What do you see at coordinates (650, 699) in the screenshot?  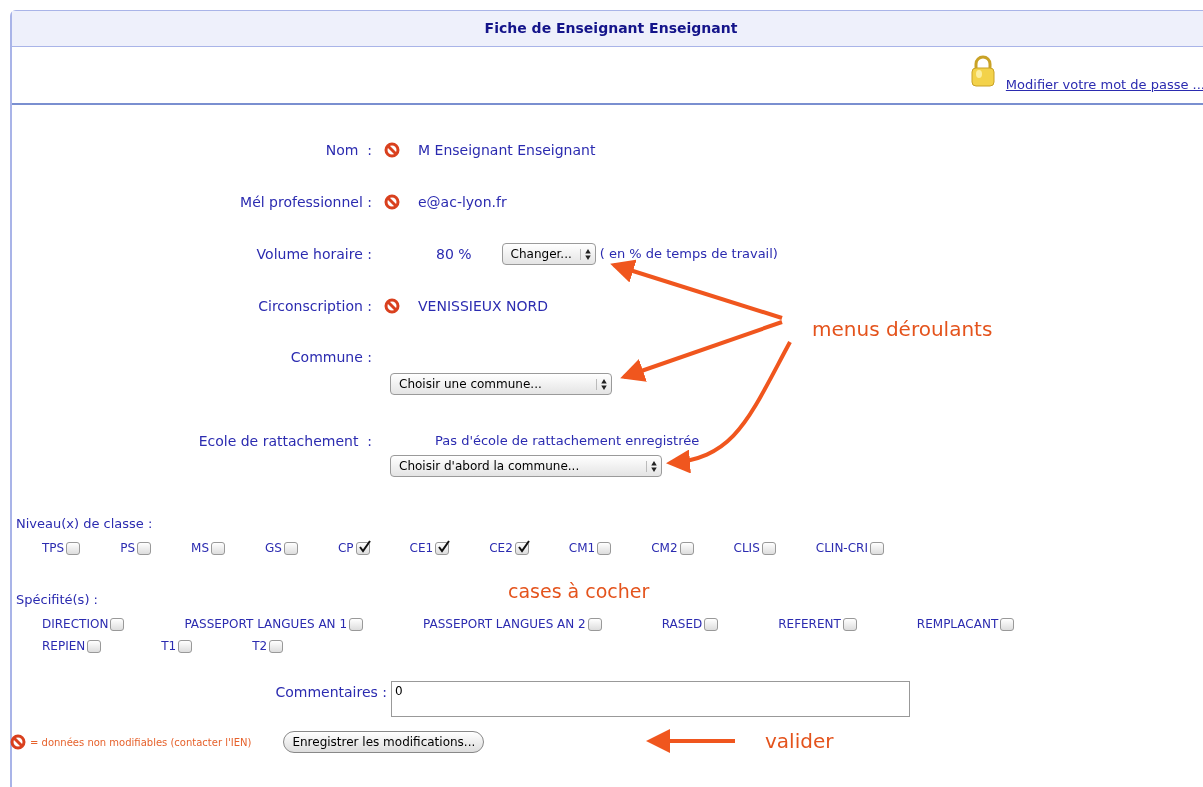 I see `comments-field: 0` at bounding box center [650, 699].